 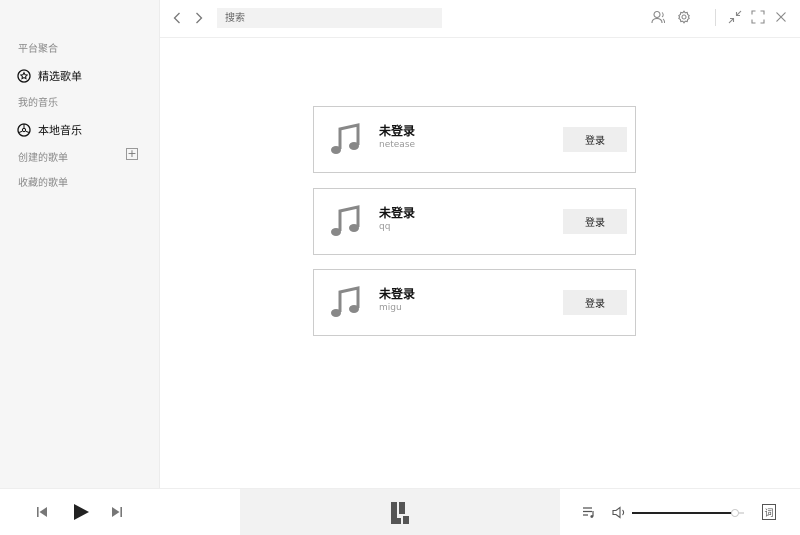 I want to click on login-button-qq: 登录, so click(x=595, y=221).